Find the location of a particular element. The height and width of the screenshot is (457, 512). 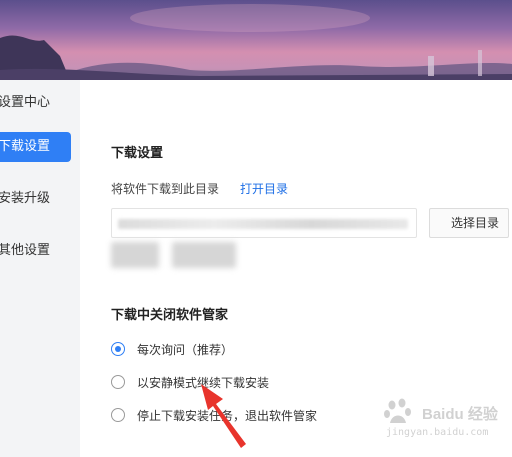

option-label: 停止下载安装任务，退出软件管家 is located at coordinates (227, 415).